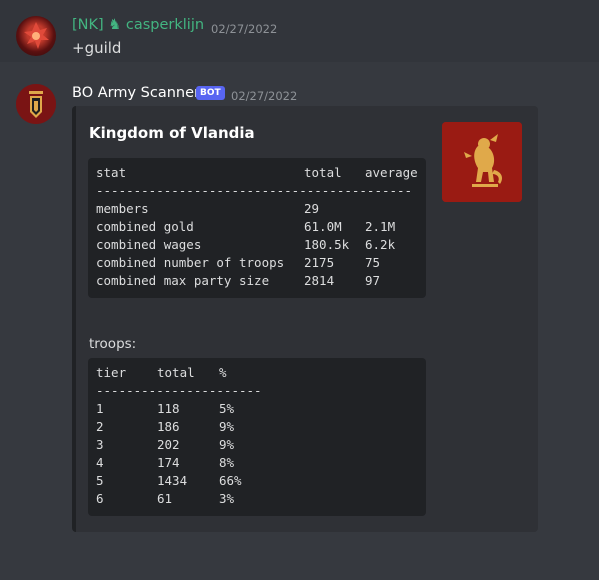  What do you see at coordinates (207, 209) in the screenshot?
I see `table-row: members 29` at bounding box center [207, 209].